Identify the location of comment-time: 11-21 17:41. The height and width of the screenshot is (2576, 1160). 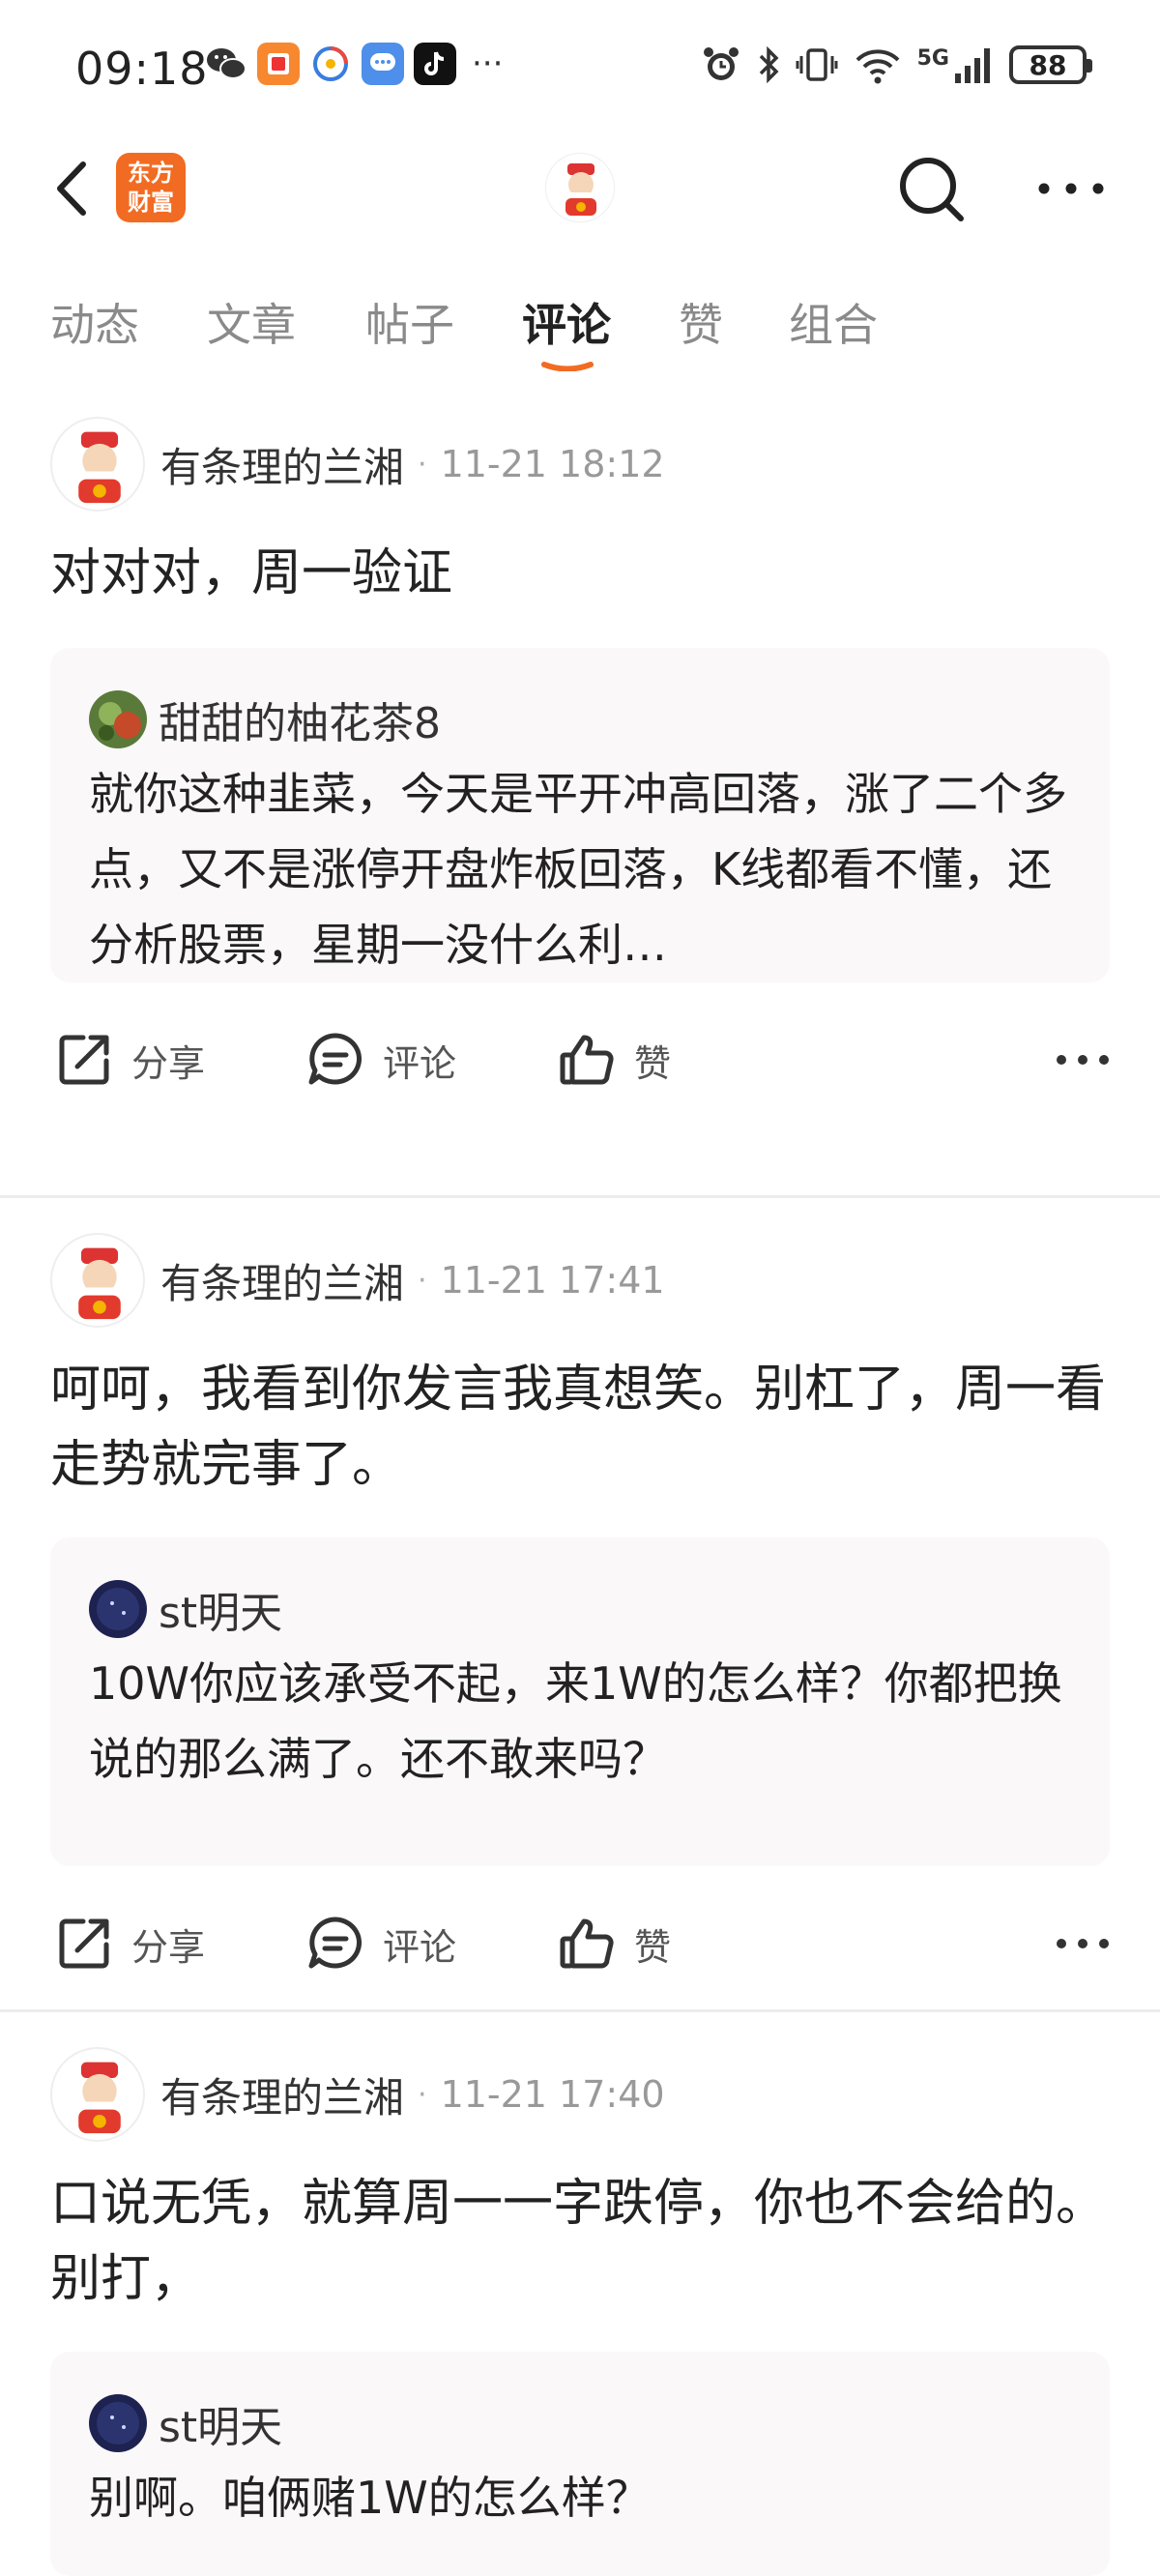
(552, 1280).